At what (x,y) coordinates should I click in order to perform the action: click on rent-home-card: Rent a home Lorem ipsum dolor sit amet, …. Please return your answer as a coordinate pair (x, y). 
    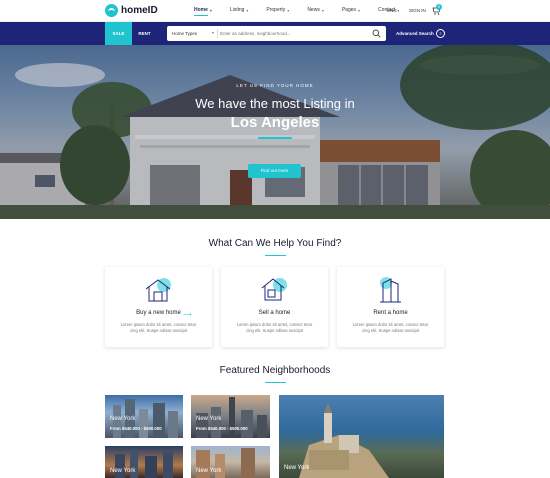
    Looking at the image, I should click on (390, 307).